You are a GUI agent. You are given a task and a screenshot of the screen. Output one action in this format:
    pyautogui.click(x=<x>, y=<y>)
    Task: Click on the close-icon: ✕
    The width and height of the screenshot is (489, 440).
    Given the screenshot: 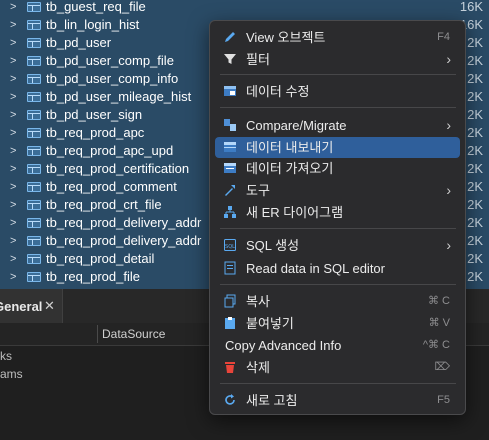 What is the action you would take?
    pyautogui.click(x=49, y=306)
    